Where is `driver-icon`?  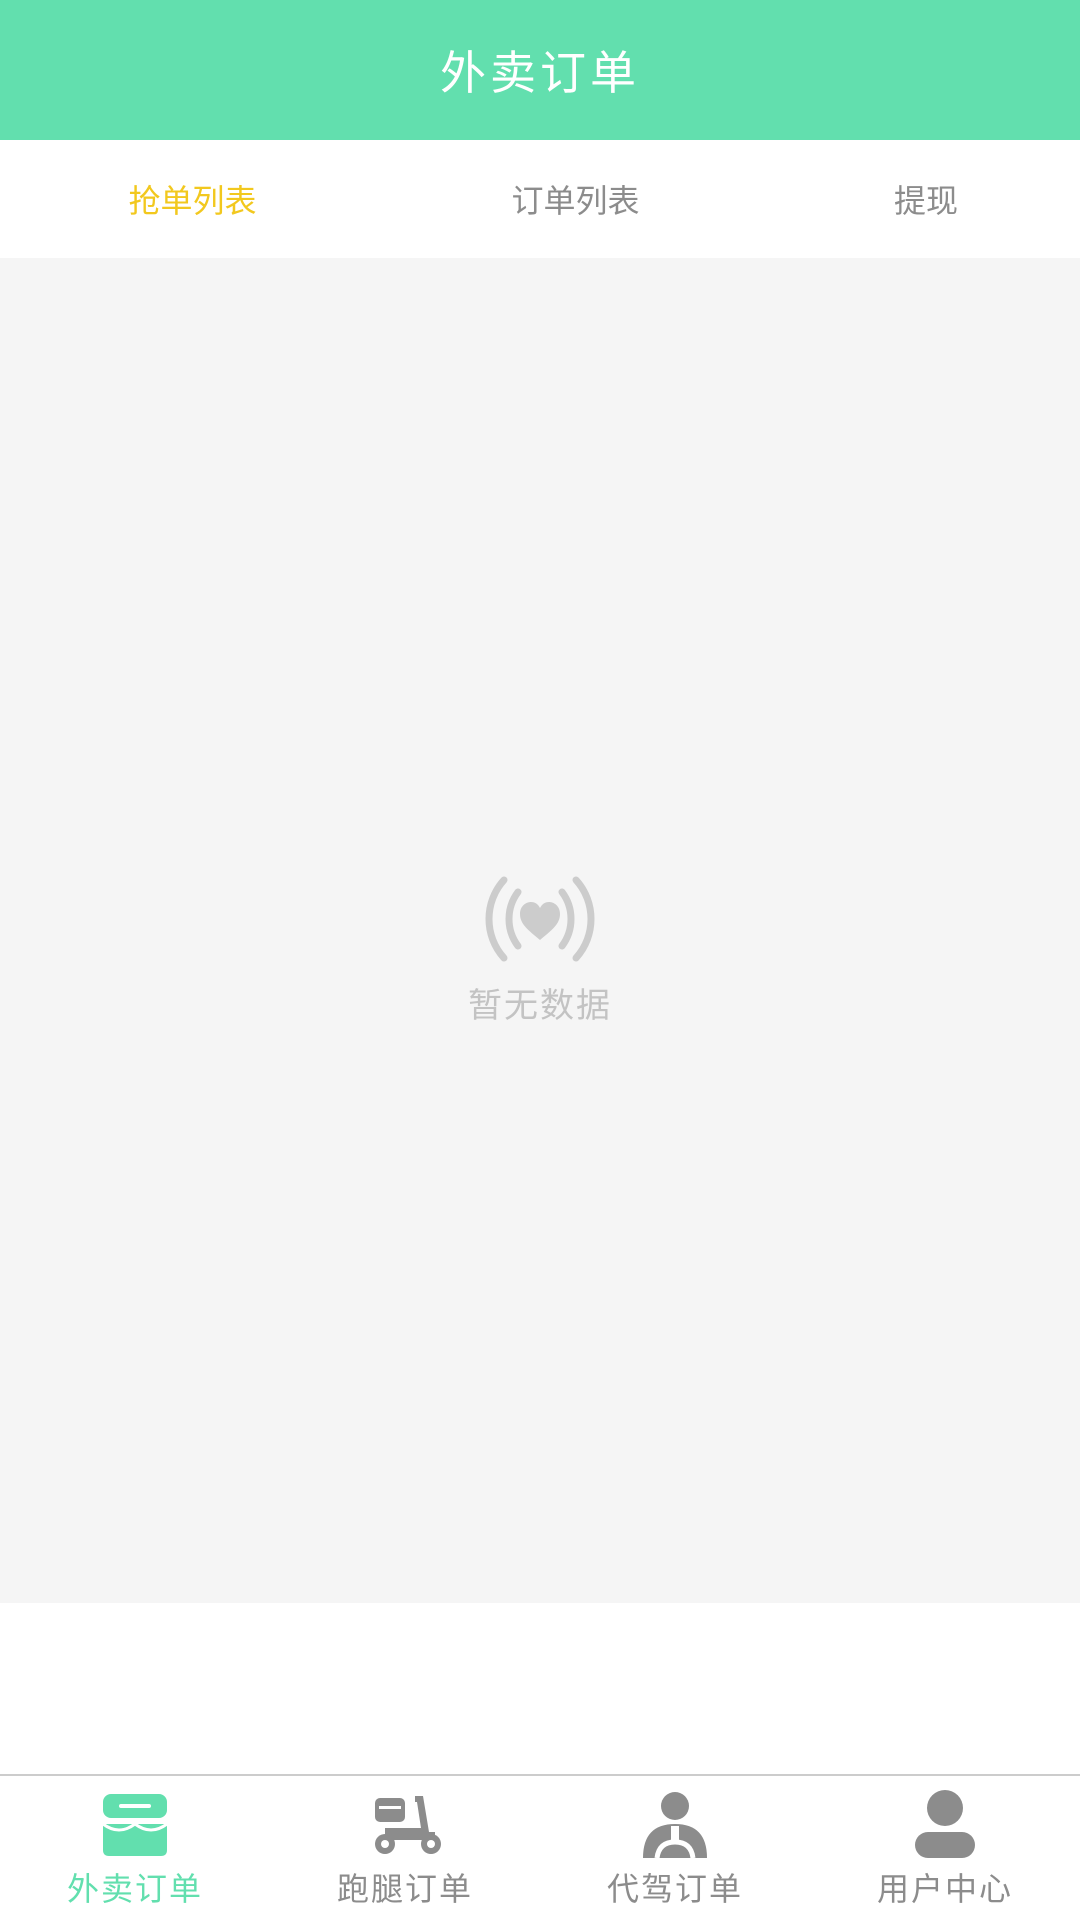
driver-icon is located at coordinates (675, 1825).